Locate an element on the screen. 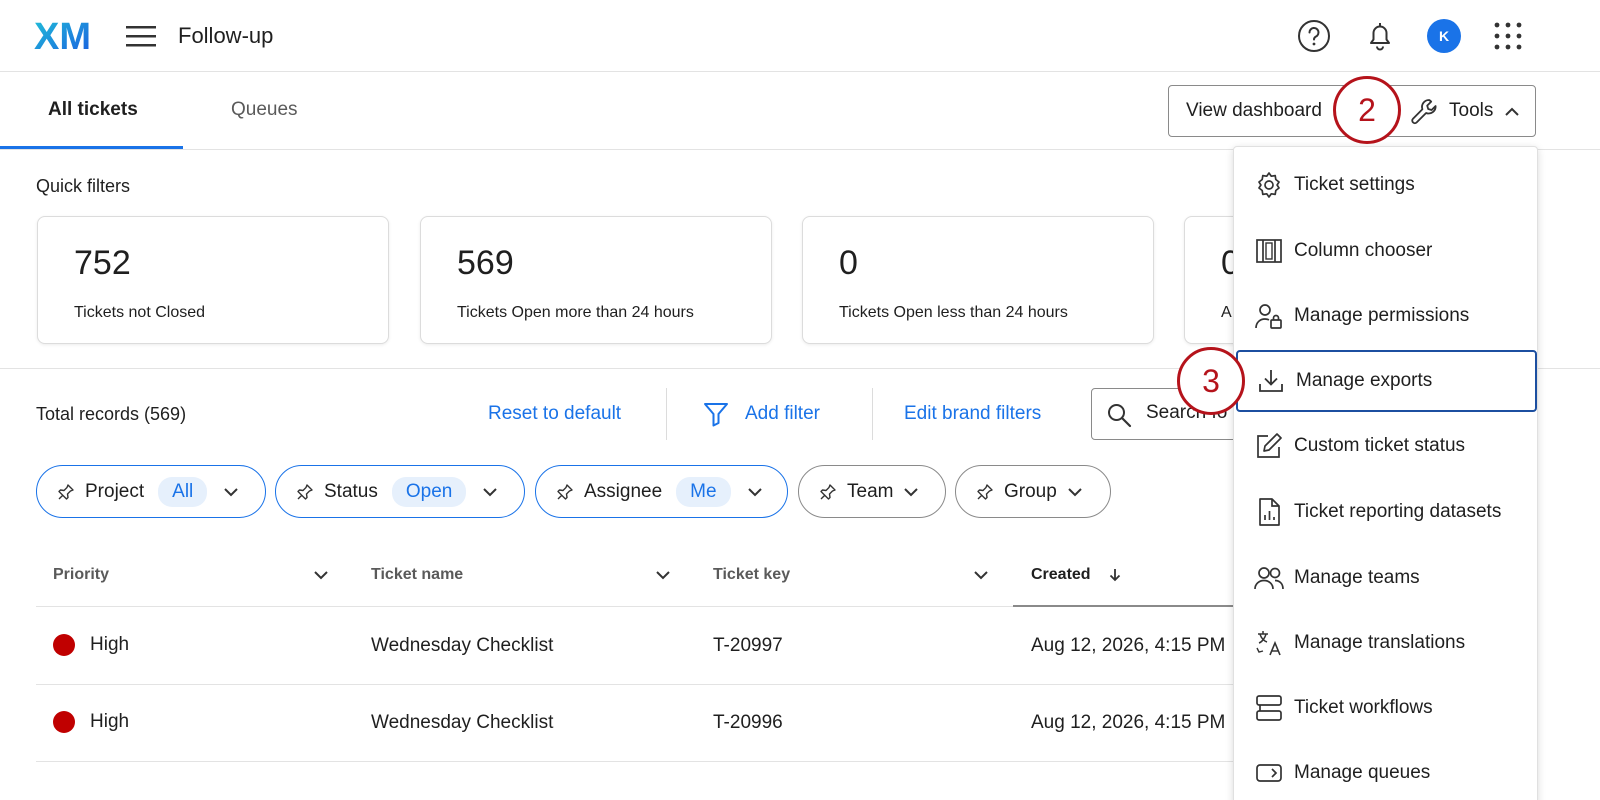  menu-item-label: Column chooser is located at coordinates (1363, 250).